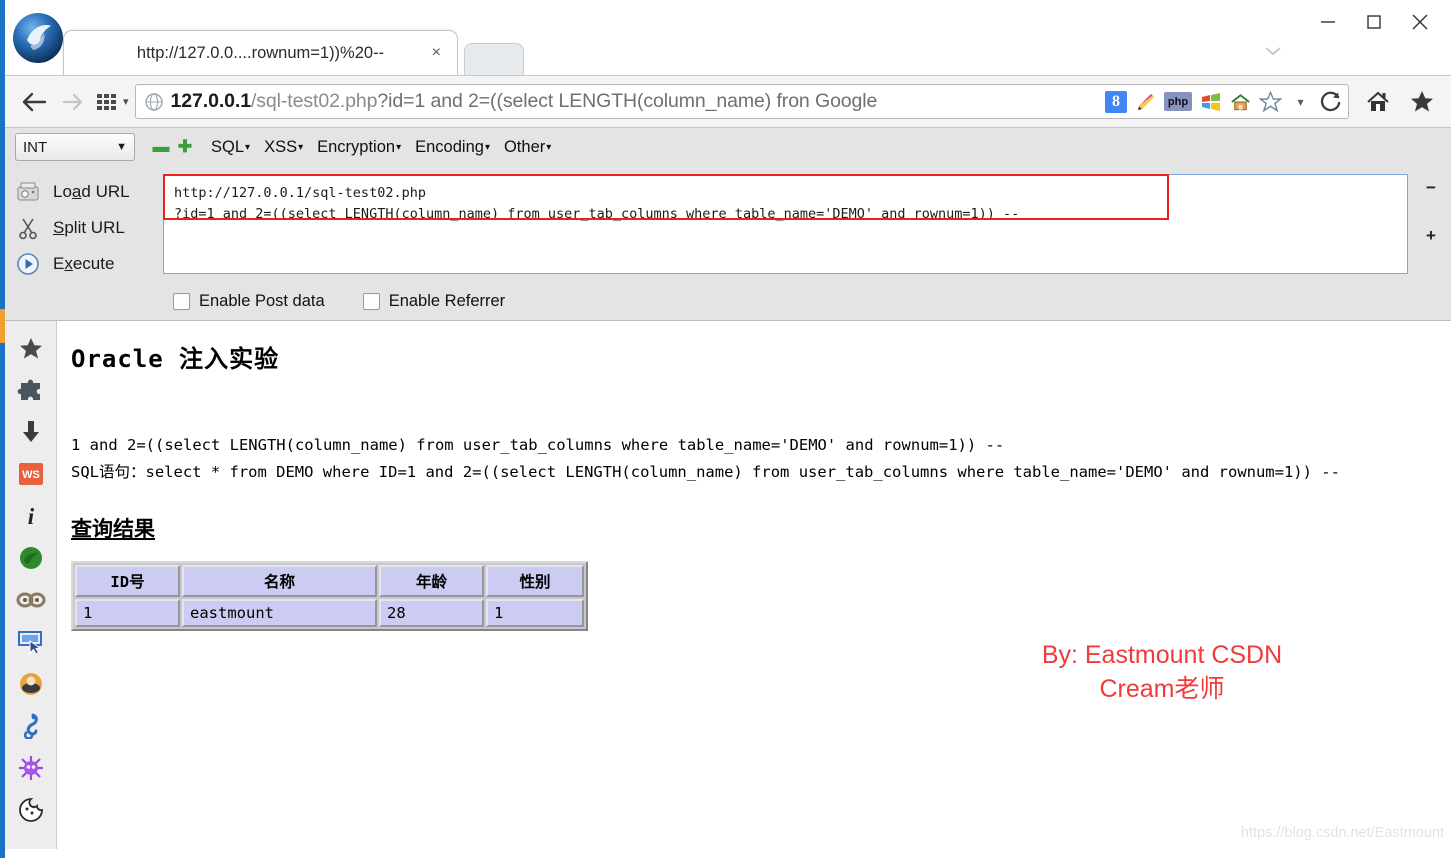 Image resolution: width=1451 pixels, height=858 pixels. I want to click on result-table: ID号 名称 年龄 性别 1 eastmount 28 1, so click(329, 596).